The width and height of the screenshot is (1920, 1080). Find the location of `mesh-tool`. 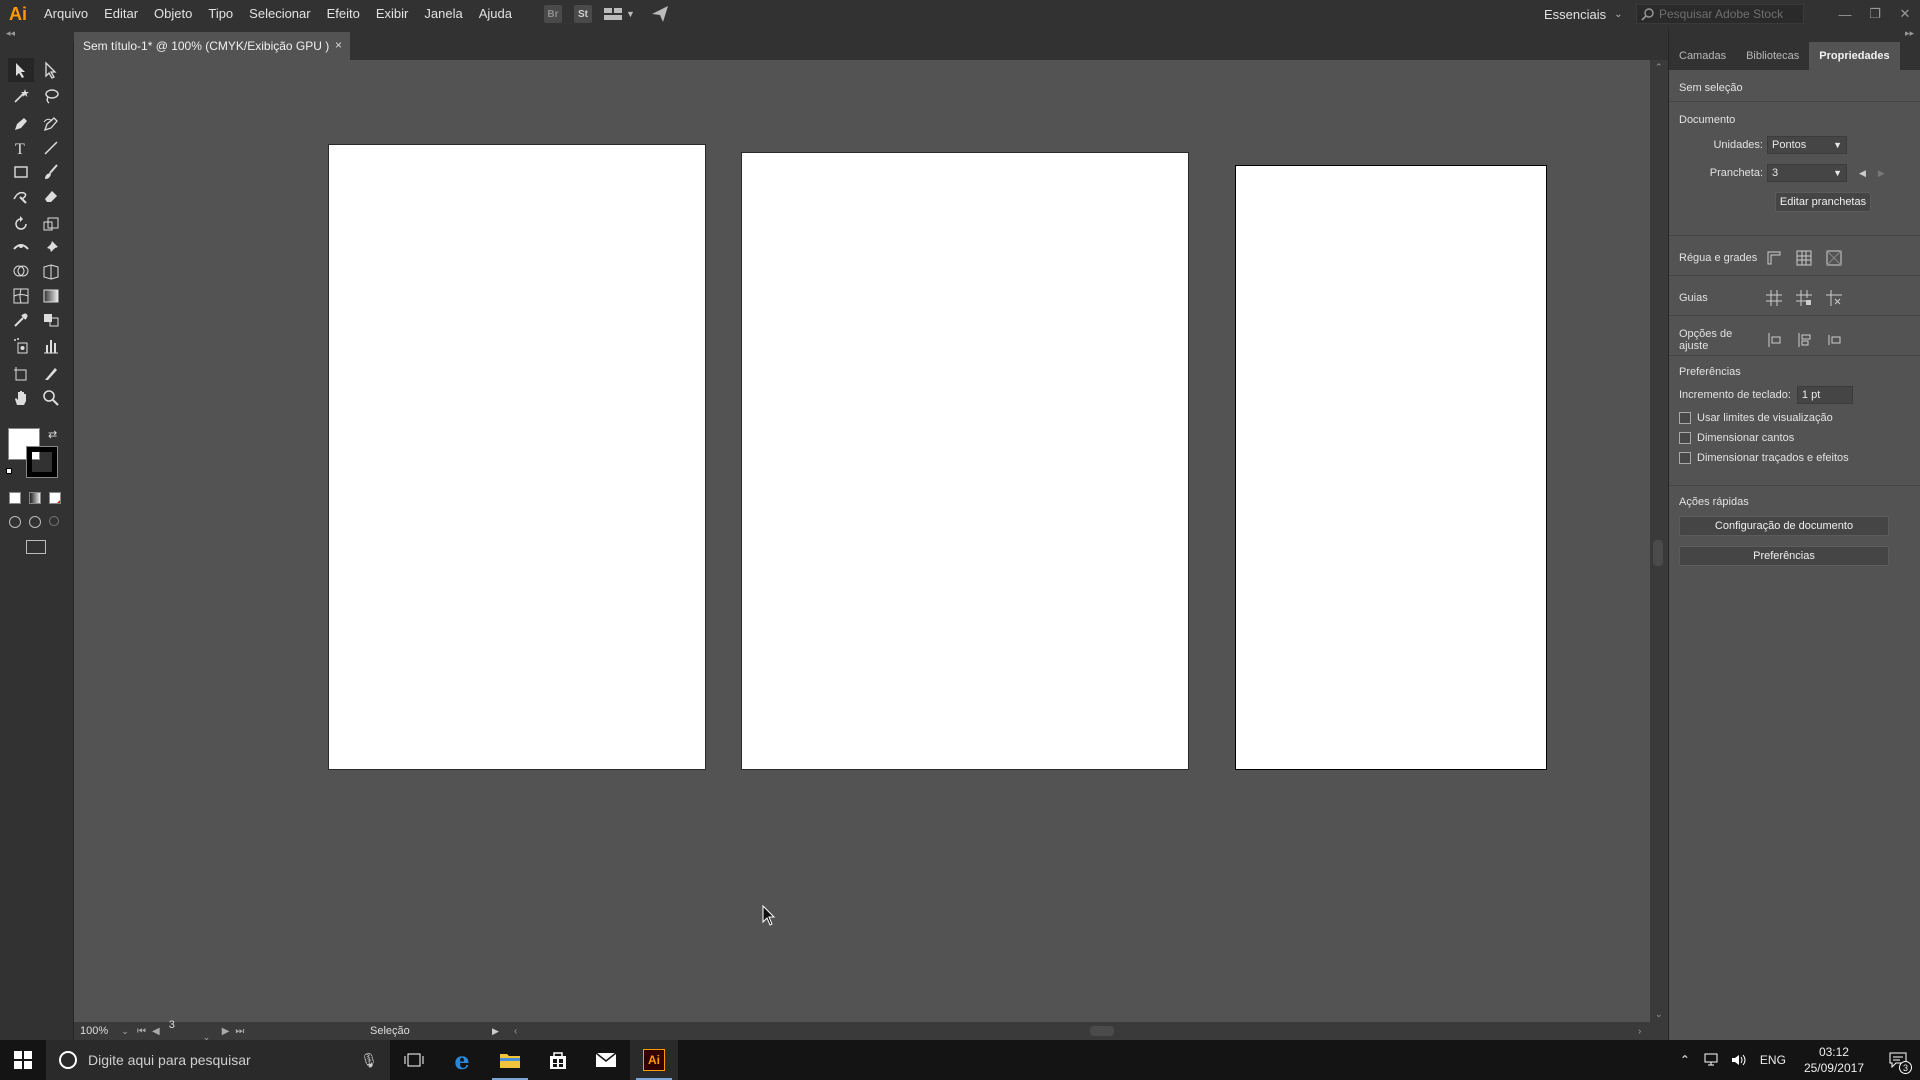

mesh-tool is located at coordinates (21, 296).